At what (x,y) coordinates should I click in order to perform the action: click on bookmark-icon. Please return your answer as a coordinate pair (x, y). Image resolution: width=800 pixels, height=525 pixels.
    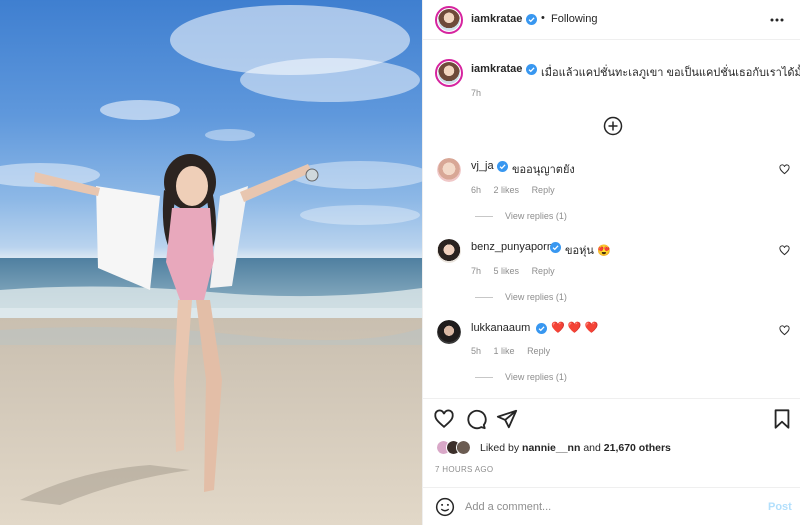
    Looking at the image, I should click on (782, 419).